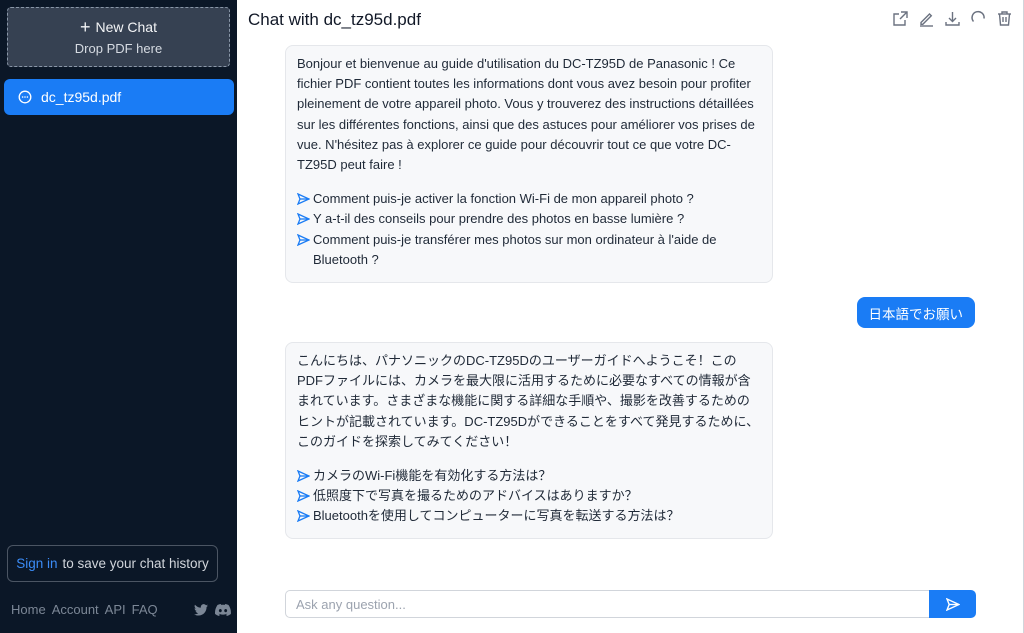  Describe the element at coordinates (607, 604) in the screenshot. I see `question-input` at that location.